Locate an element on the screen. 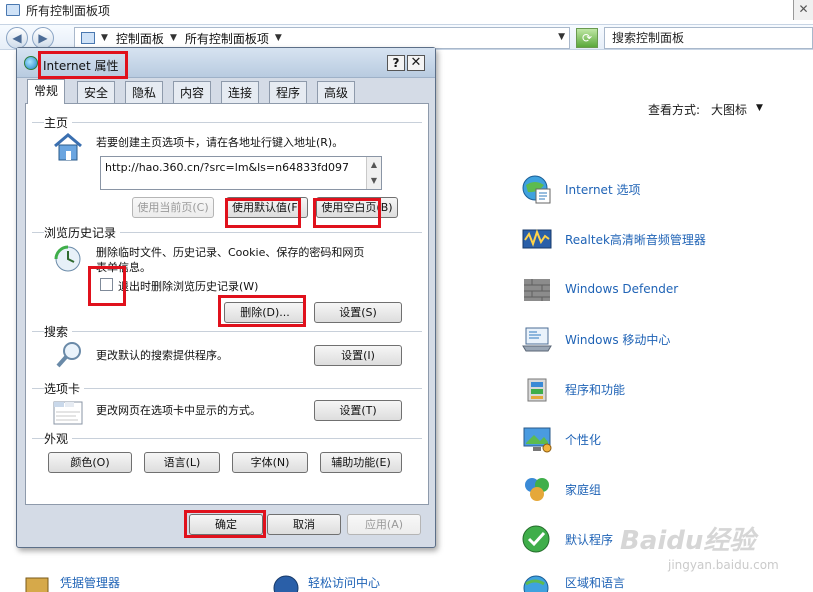 This screenshot has width=813, height=592. mobility-center-icon is located at coordinates (537, 339).